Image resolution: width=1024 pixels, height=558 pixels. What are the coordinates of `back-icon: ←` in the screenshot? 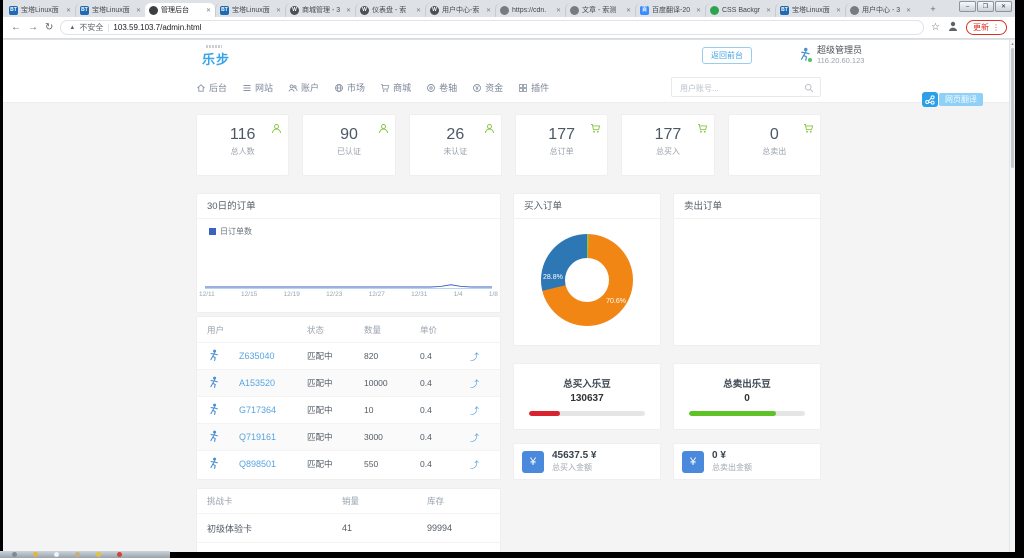 It's located at (16, 27).